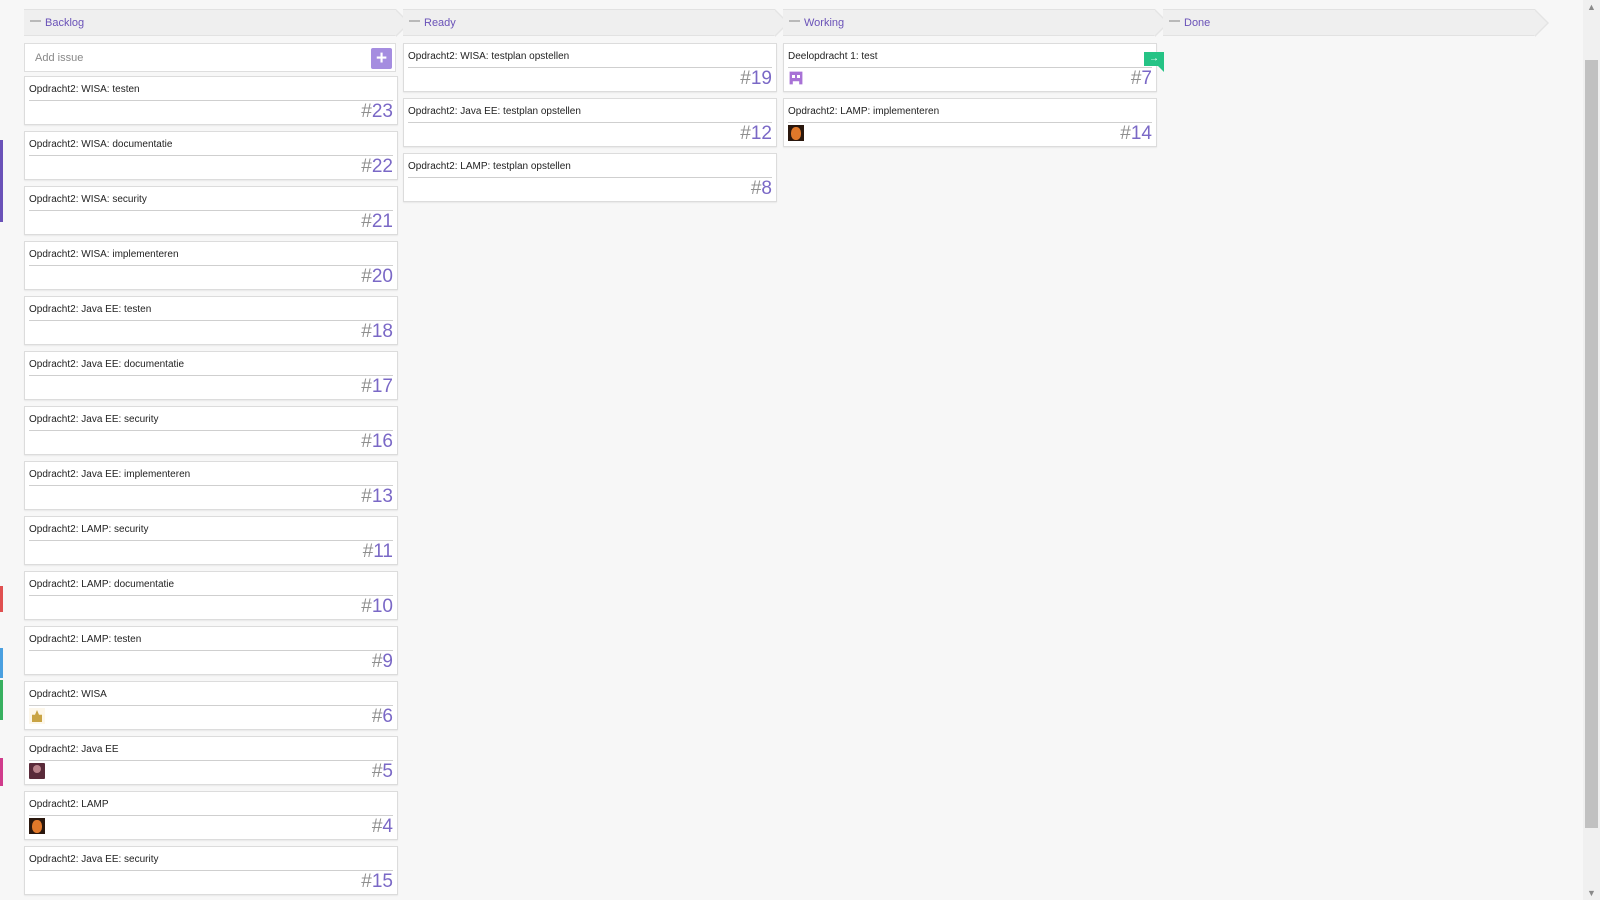 The width and height of the screenshot is (1600, 900). I want to click on plus-icon: +, so click(381, 58).